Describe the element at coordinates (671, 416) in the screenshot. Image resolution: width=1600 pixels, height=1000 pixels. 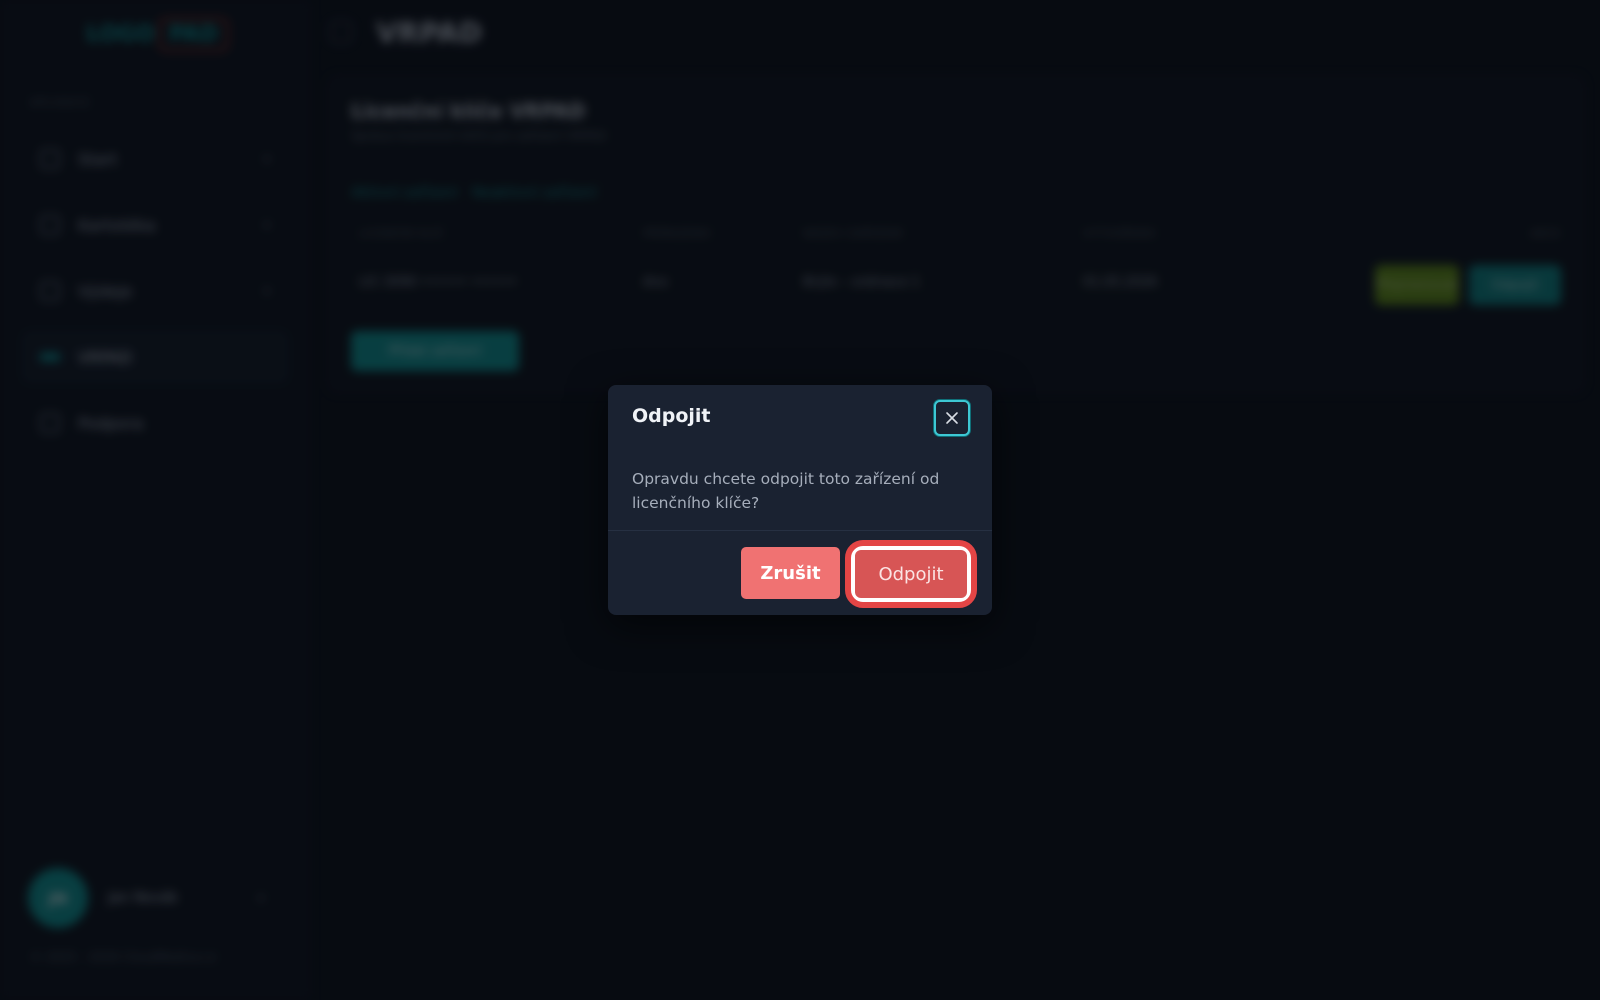
I see `dialog-title: Odpojit` at that location.